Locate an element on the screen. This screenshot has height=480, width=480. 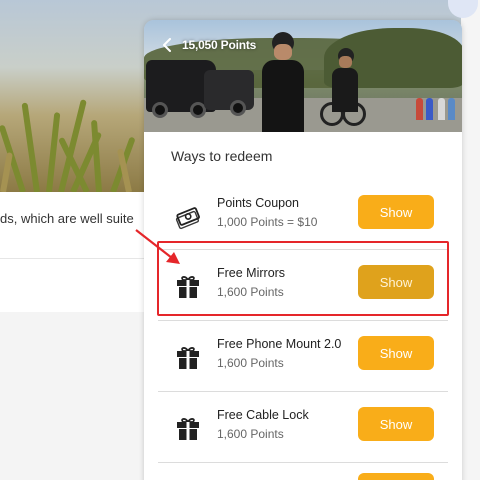
panel-header: 15,050 Points is located at coordinates (303, 45).